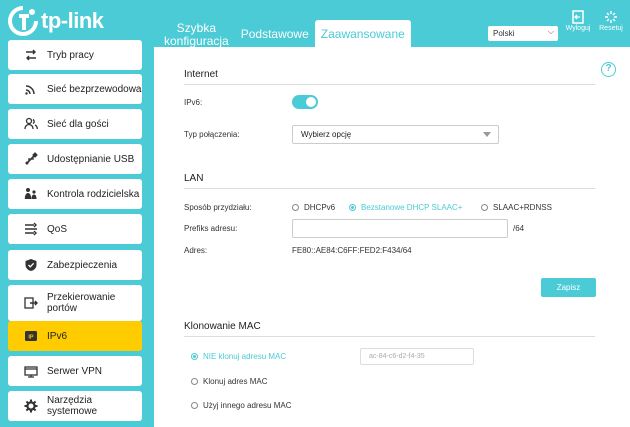 This screenshot has height=427, width=630. I want to click on sidebar-item-qos: QoS, so click(75, 229).